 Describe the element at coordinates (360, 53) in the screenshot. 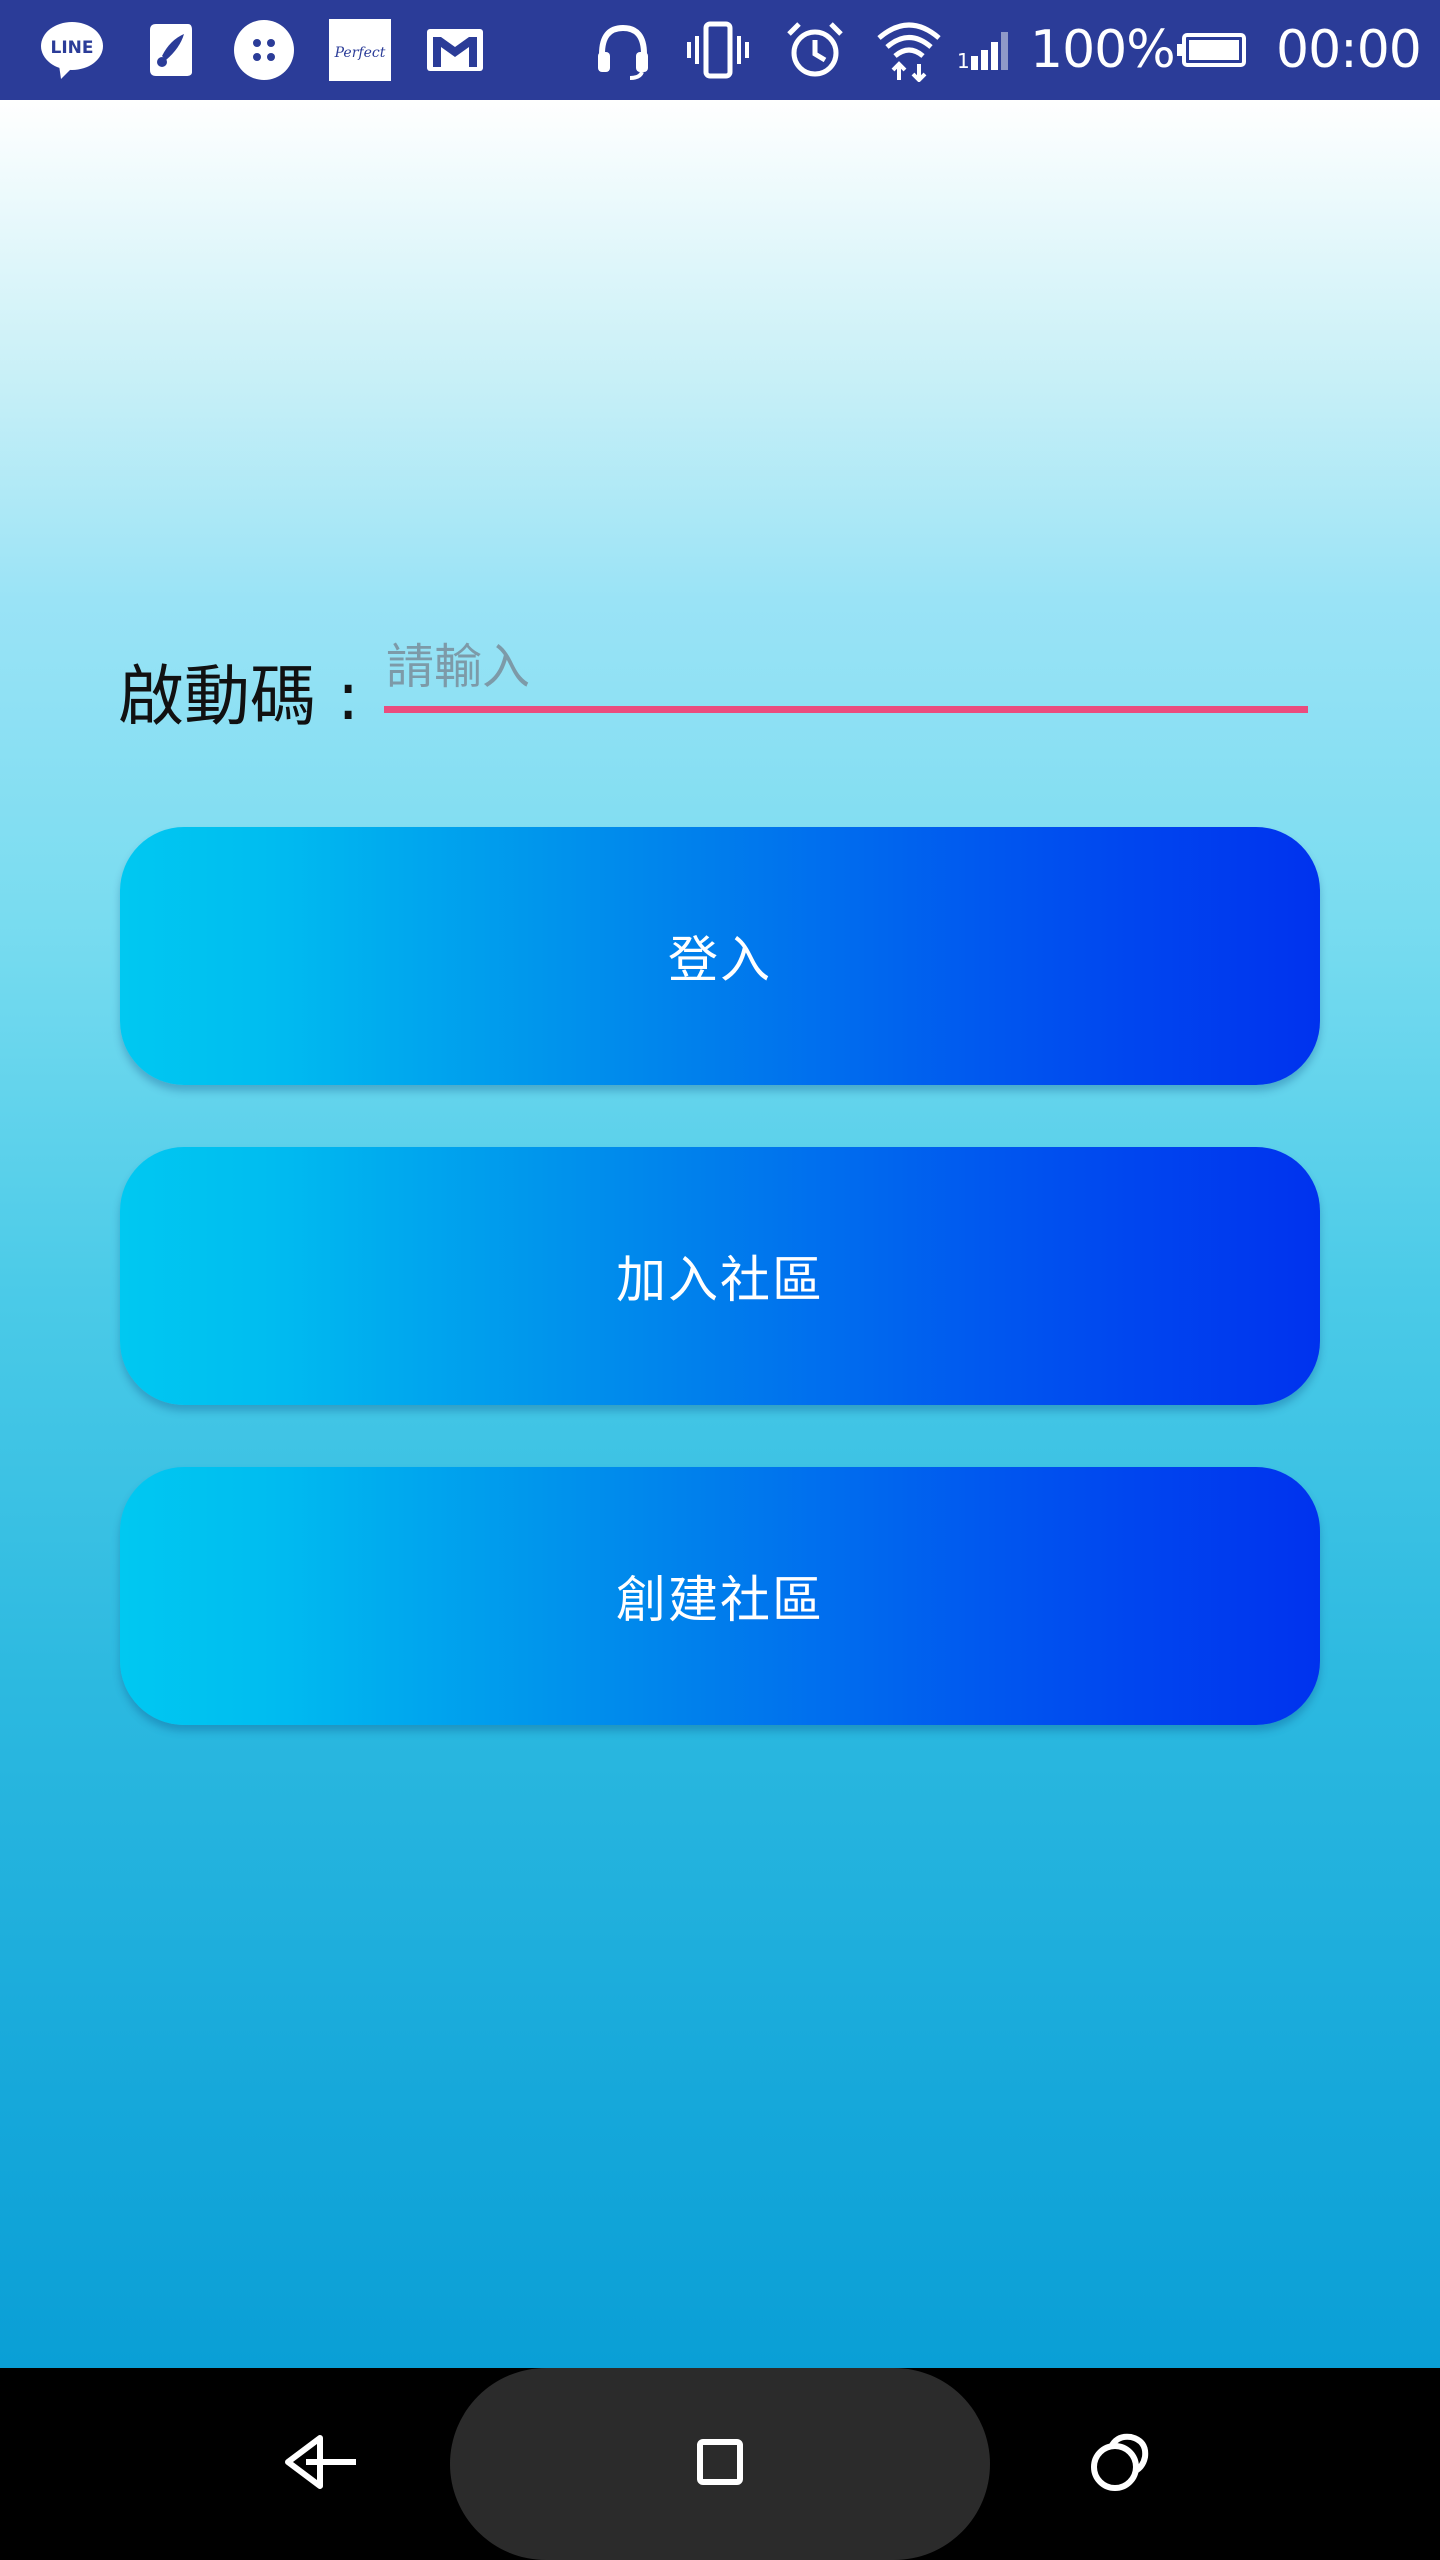

I see `svg-text: Perfect` at that location.